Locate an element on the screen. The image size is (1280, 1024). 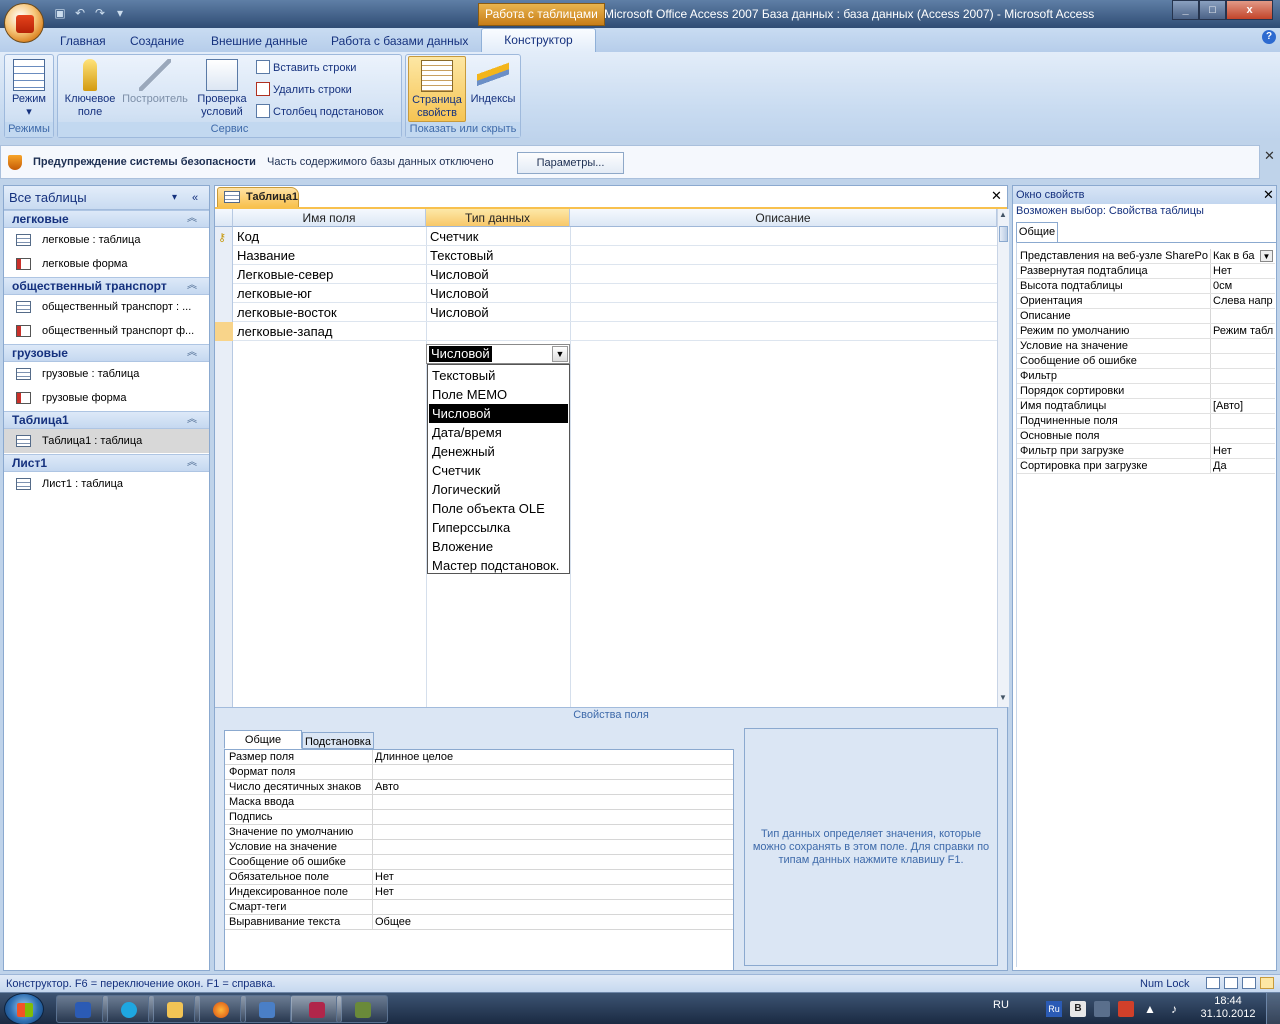
delete-rows-button: Удалить строки is located at coordinates (304, 90).